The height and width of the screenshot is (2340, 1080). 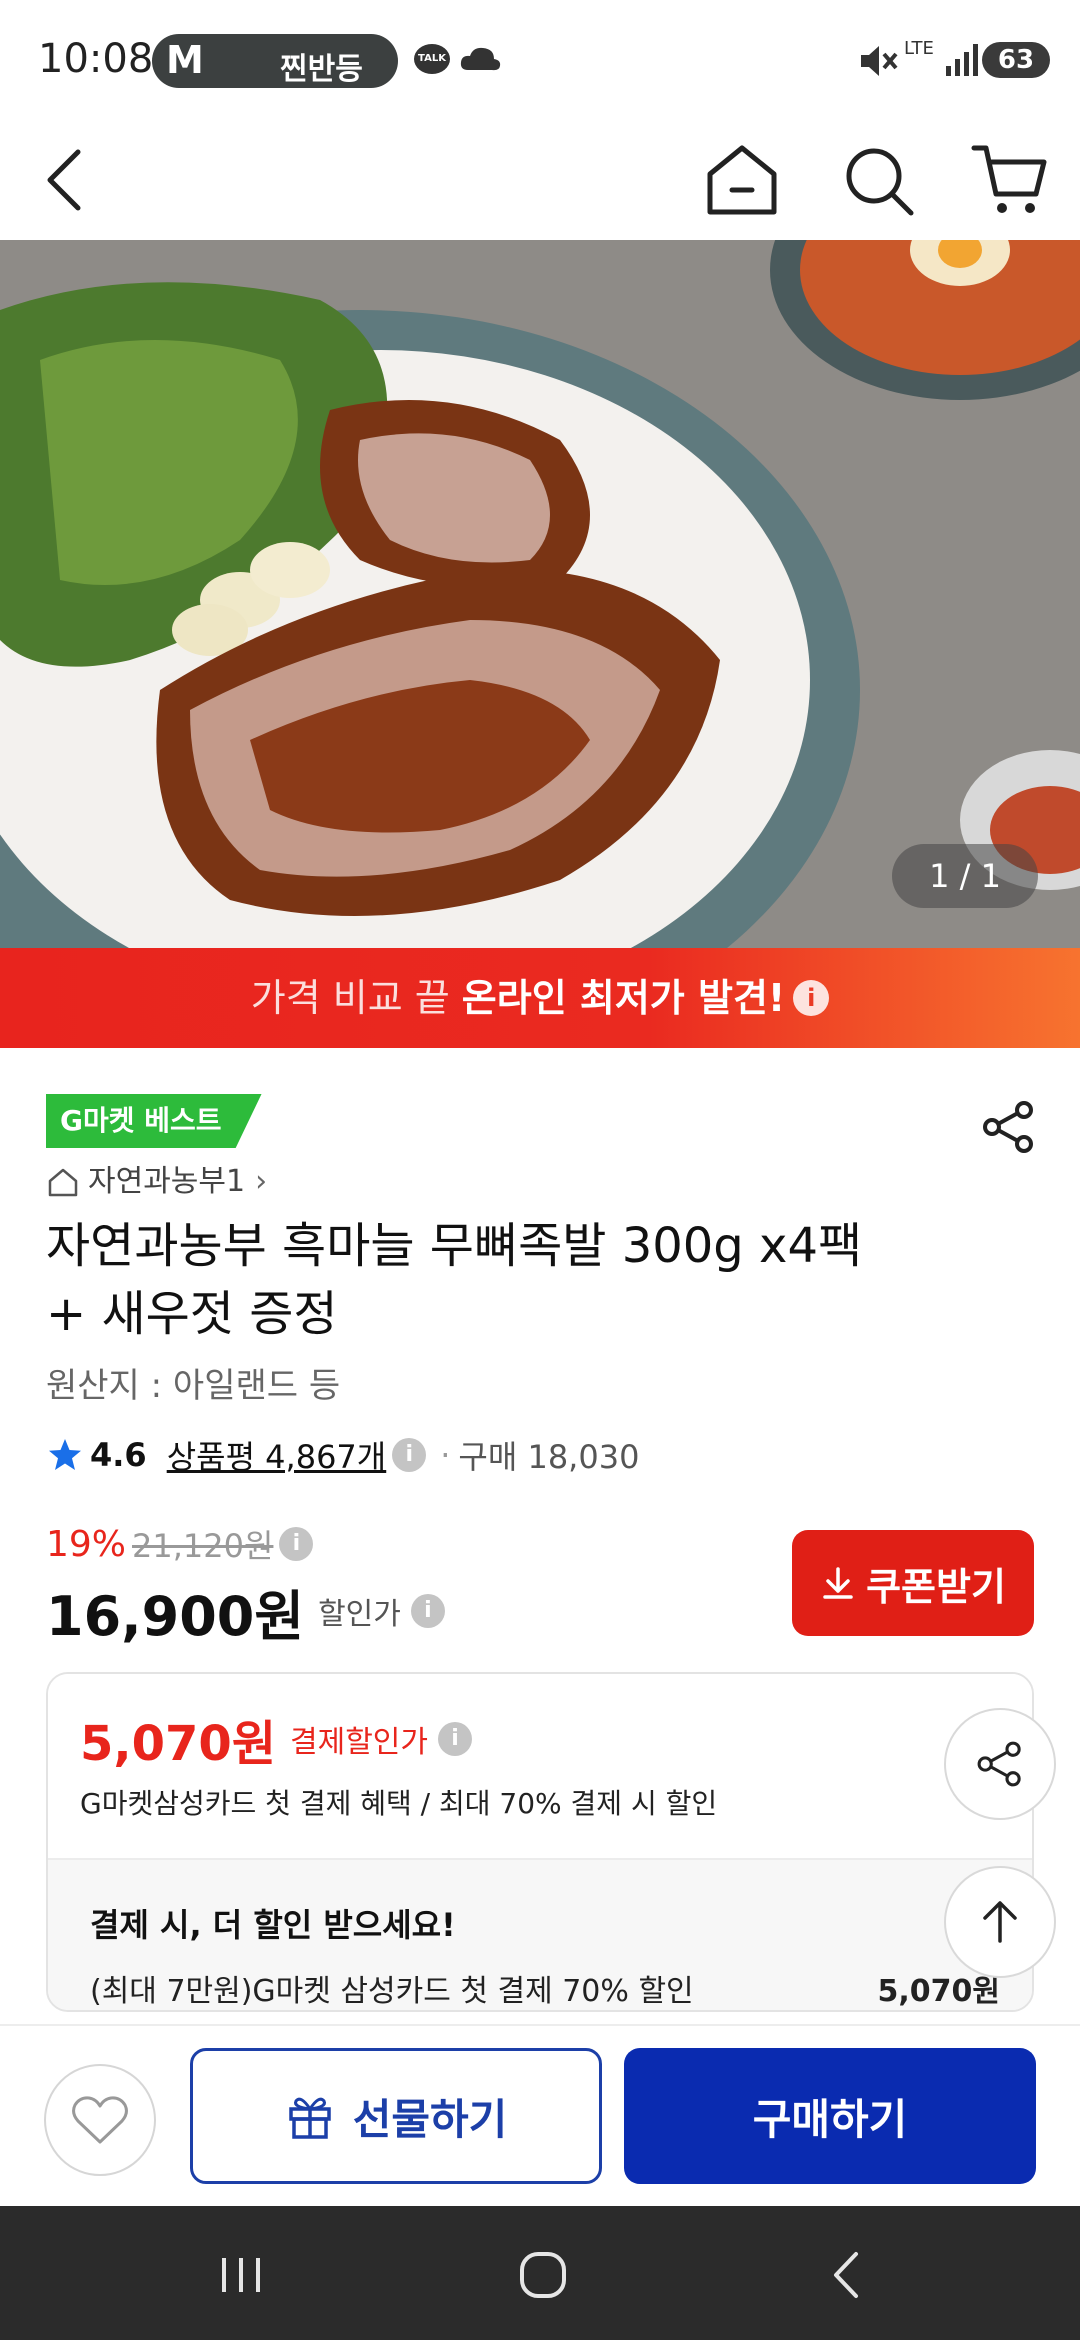 What do you see at coordinates (526, 1280) in the screenshot?
I see `product-title: 자연과농부 흑마늘 무뼈족발 300g x4팩 + 새우젓 증정` at bounding box center [526, 1280].